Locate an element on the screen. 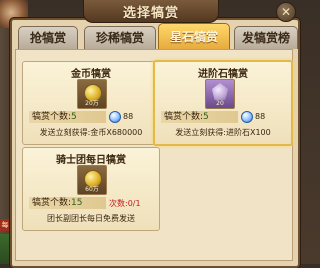 The height and width of the screenshot is (268, 320). dialog-title: 选择犒赏 is located at coordinates (150, 13).